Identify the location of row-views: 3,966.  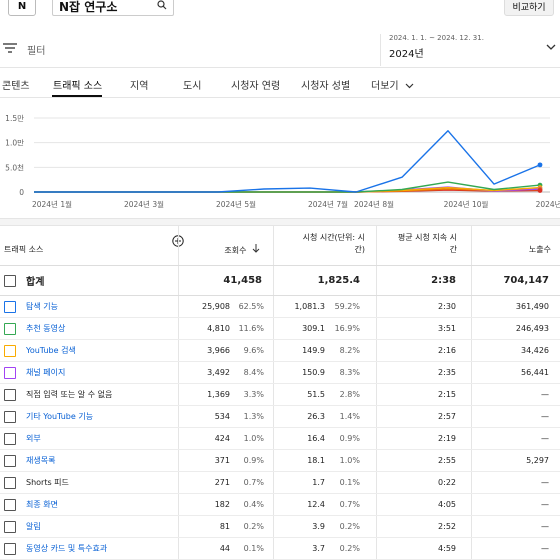
(218, 350).